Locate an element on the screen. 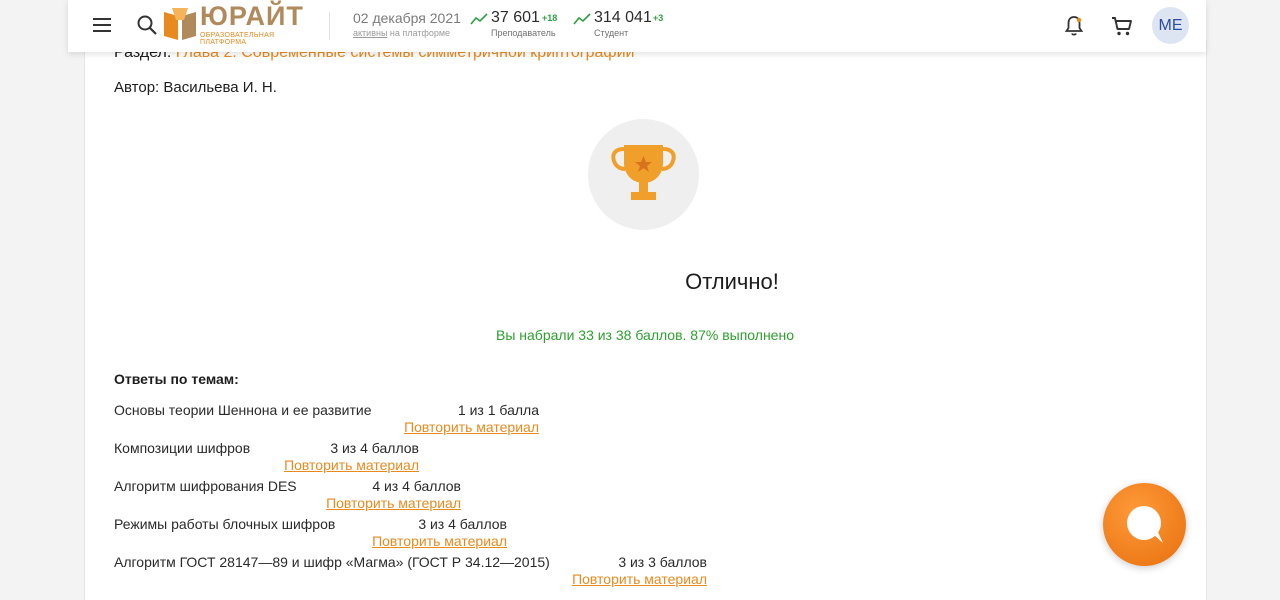  chat-bubble-icon is located at coordinates (1145, 524).